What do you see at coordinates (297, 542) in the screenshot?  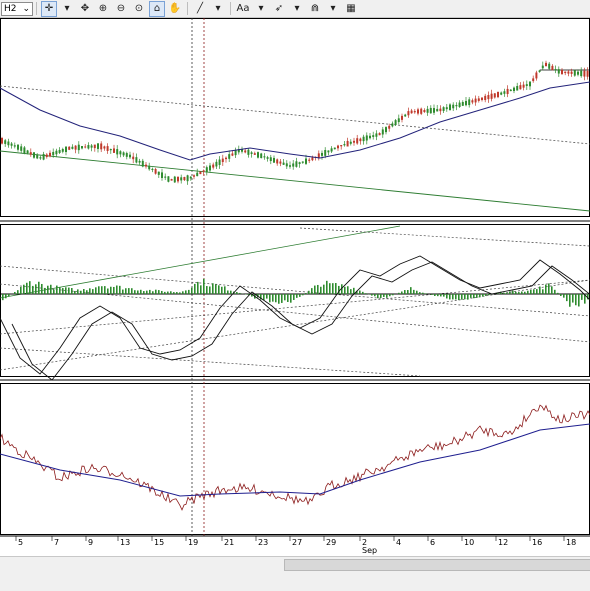 I see `x-axis-tick-label: 27` at bounding box center [297, 542].